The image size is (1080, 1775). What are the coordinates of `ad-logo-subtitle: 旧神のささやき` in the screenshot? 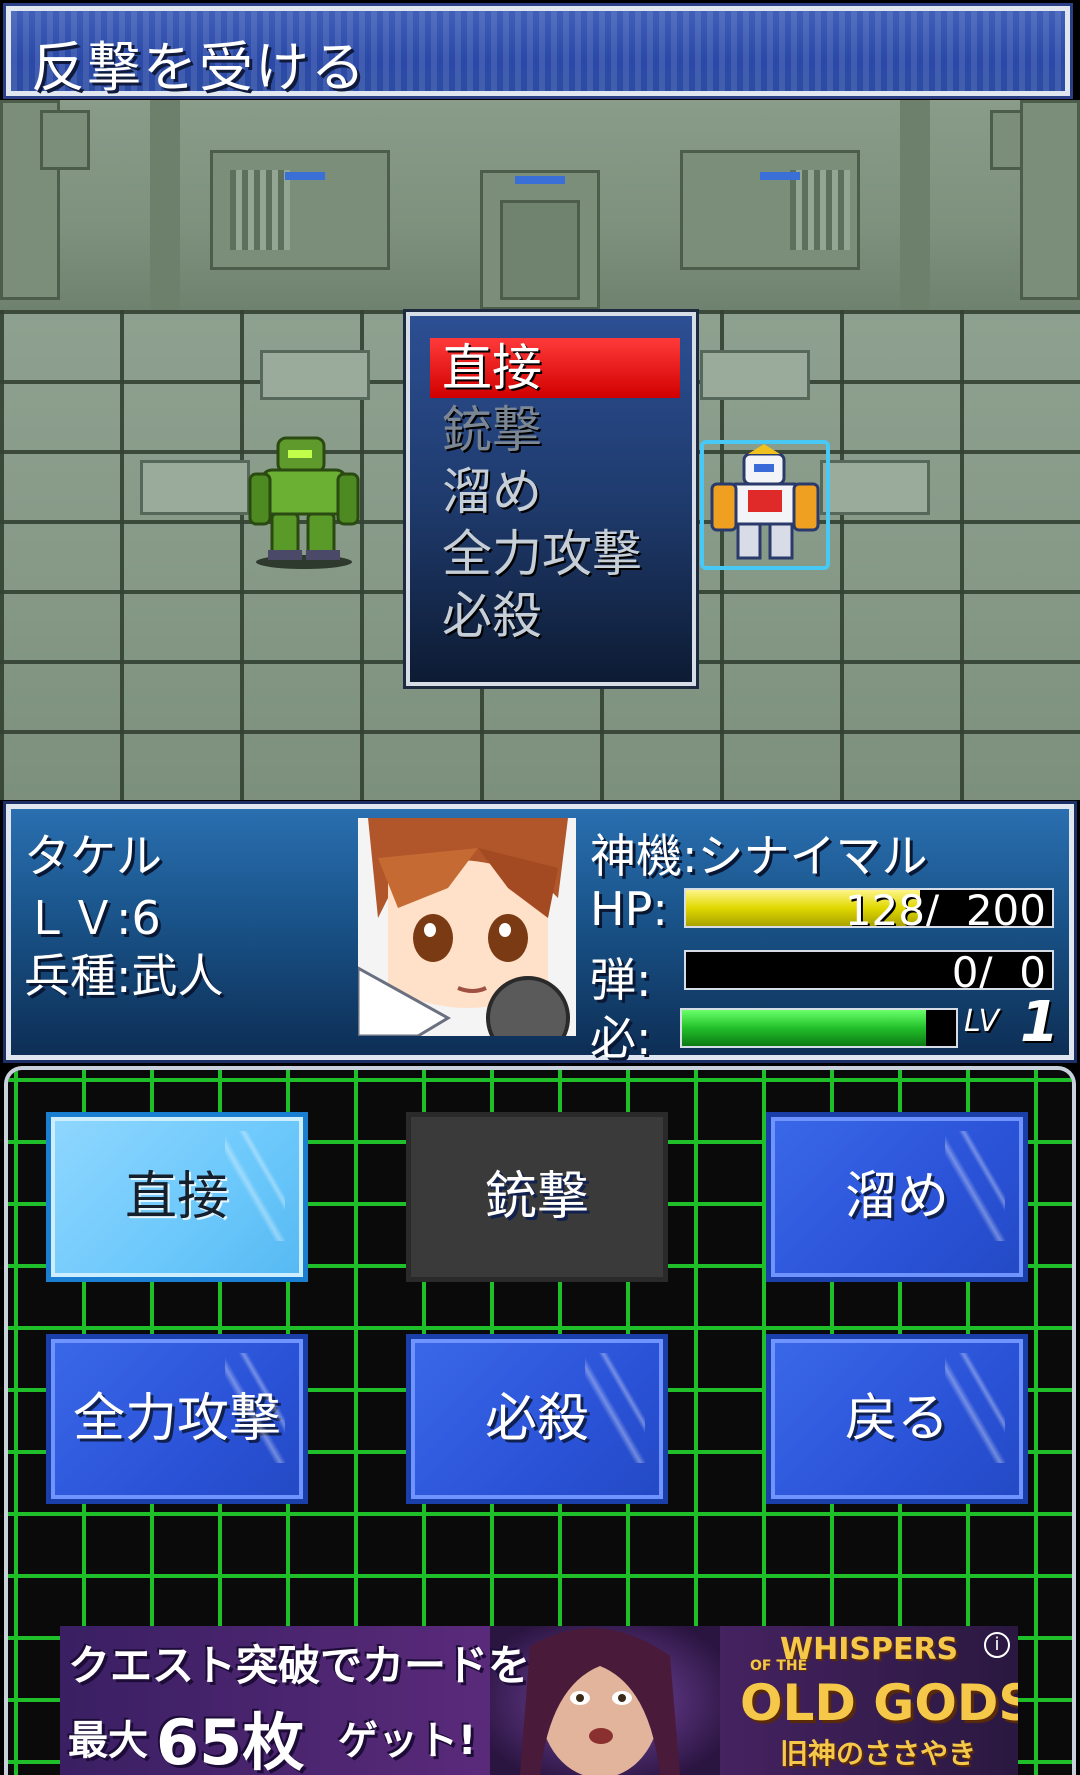 It's located at (878, 1753).